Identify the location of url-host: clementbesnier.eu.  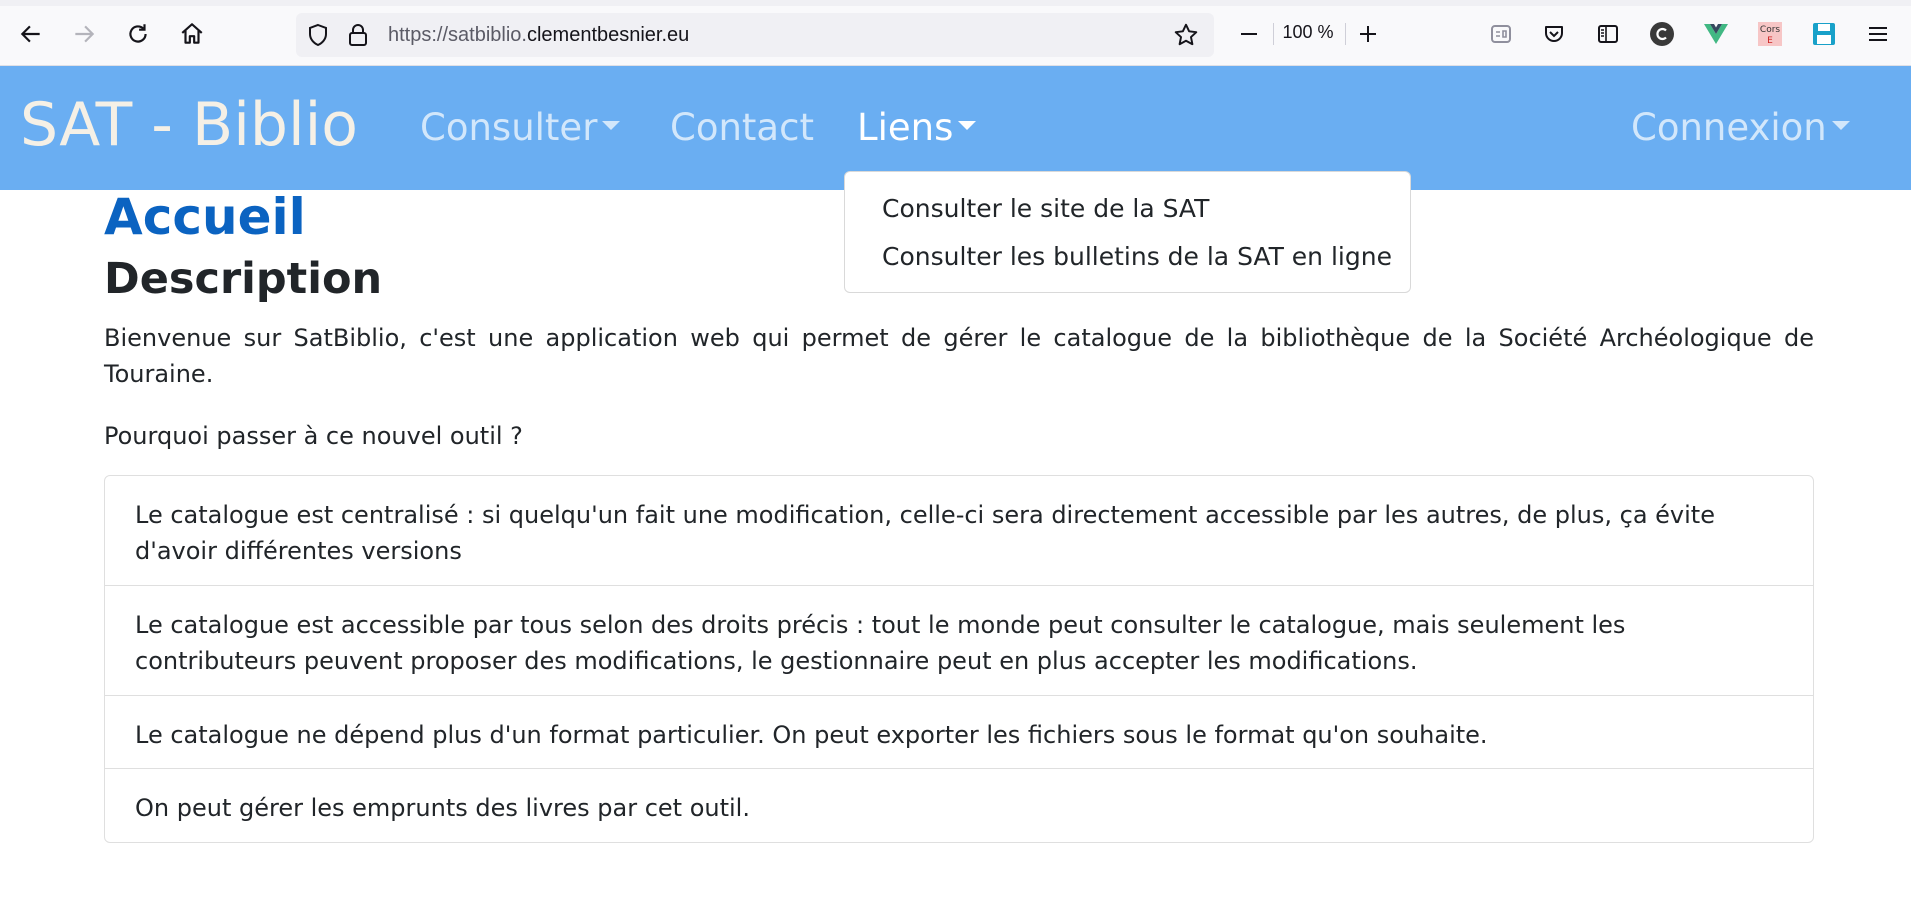
(608, 35).